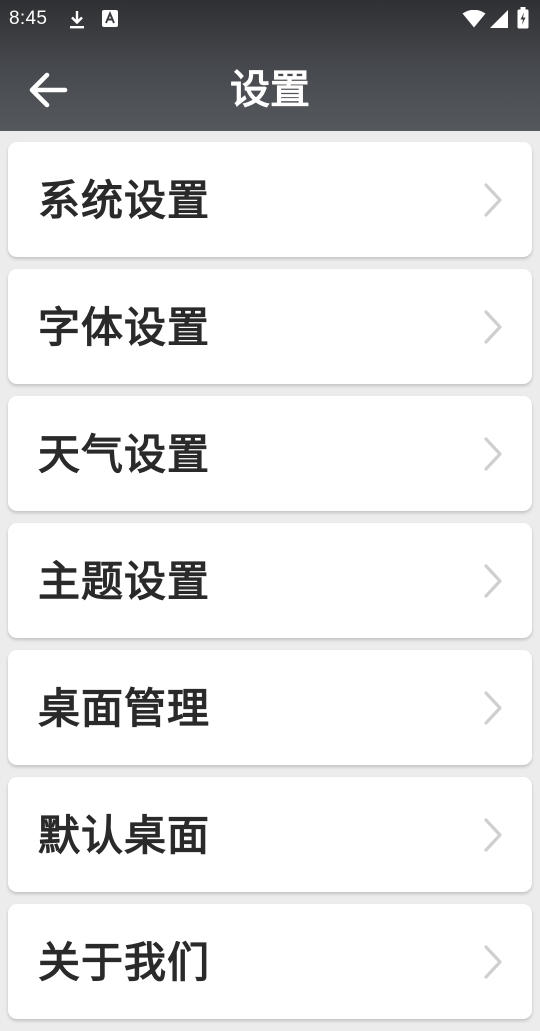 Image resolution: width=540 pixels, height=1031 pixels. What do you see at coordinates (270, 326) in the screenshot?
I see `menu-item-font-settings: 字体设置` at bounding box center [270, 326].